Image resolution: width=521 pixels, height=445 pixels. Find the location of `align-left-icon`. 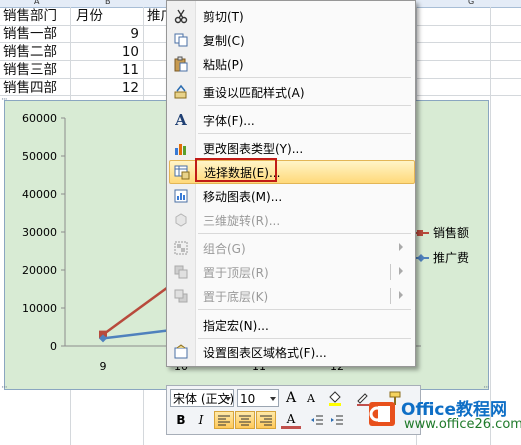

align-left-icon is located at coordinates (224, 420).